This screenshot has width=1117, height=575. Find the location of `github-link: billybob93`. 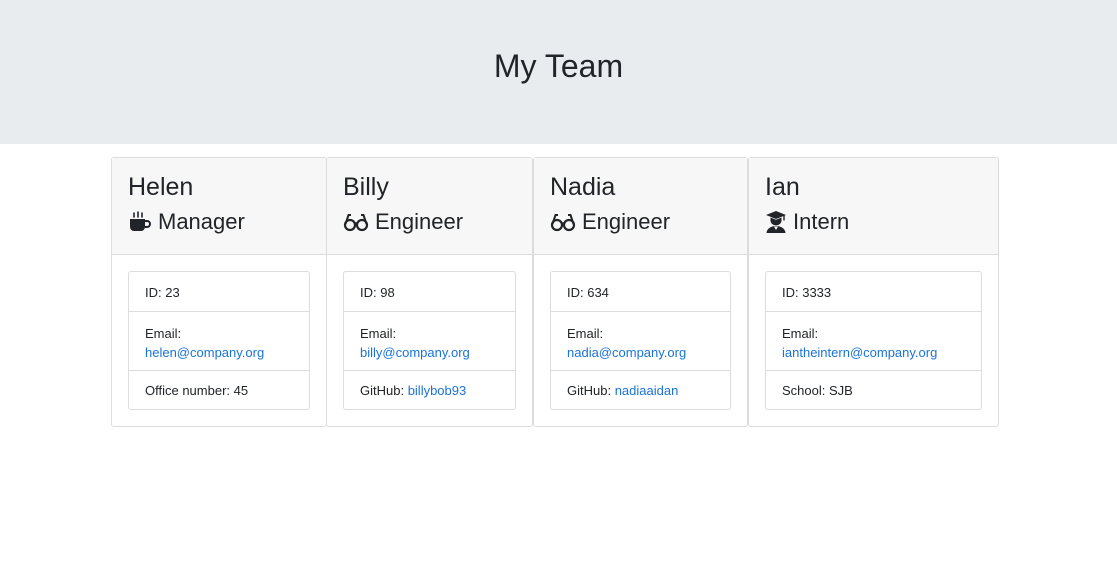

github-link: billybob93 is located at coordinates (437, 390).